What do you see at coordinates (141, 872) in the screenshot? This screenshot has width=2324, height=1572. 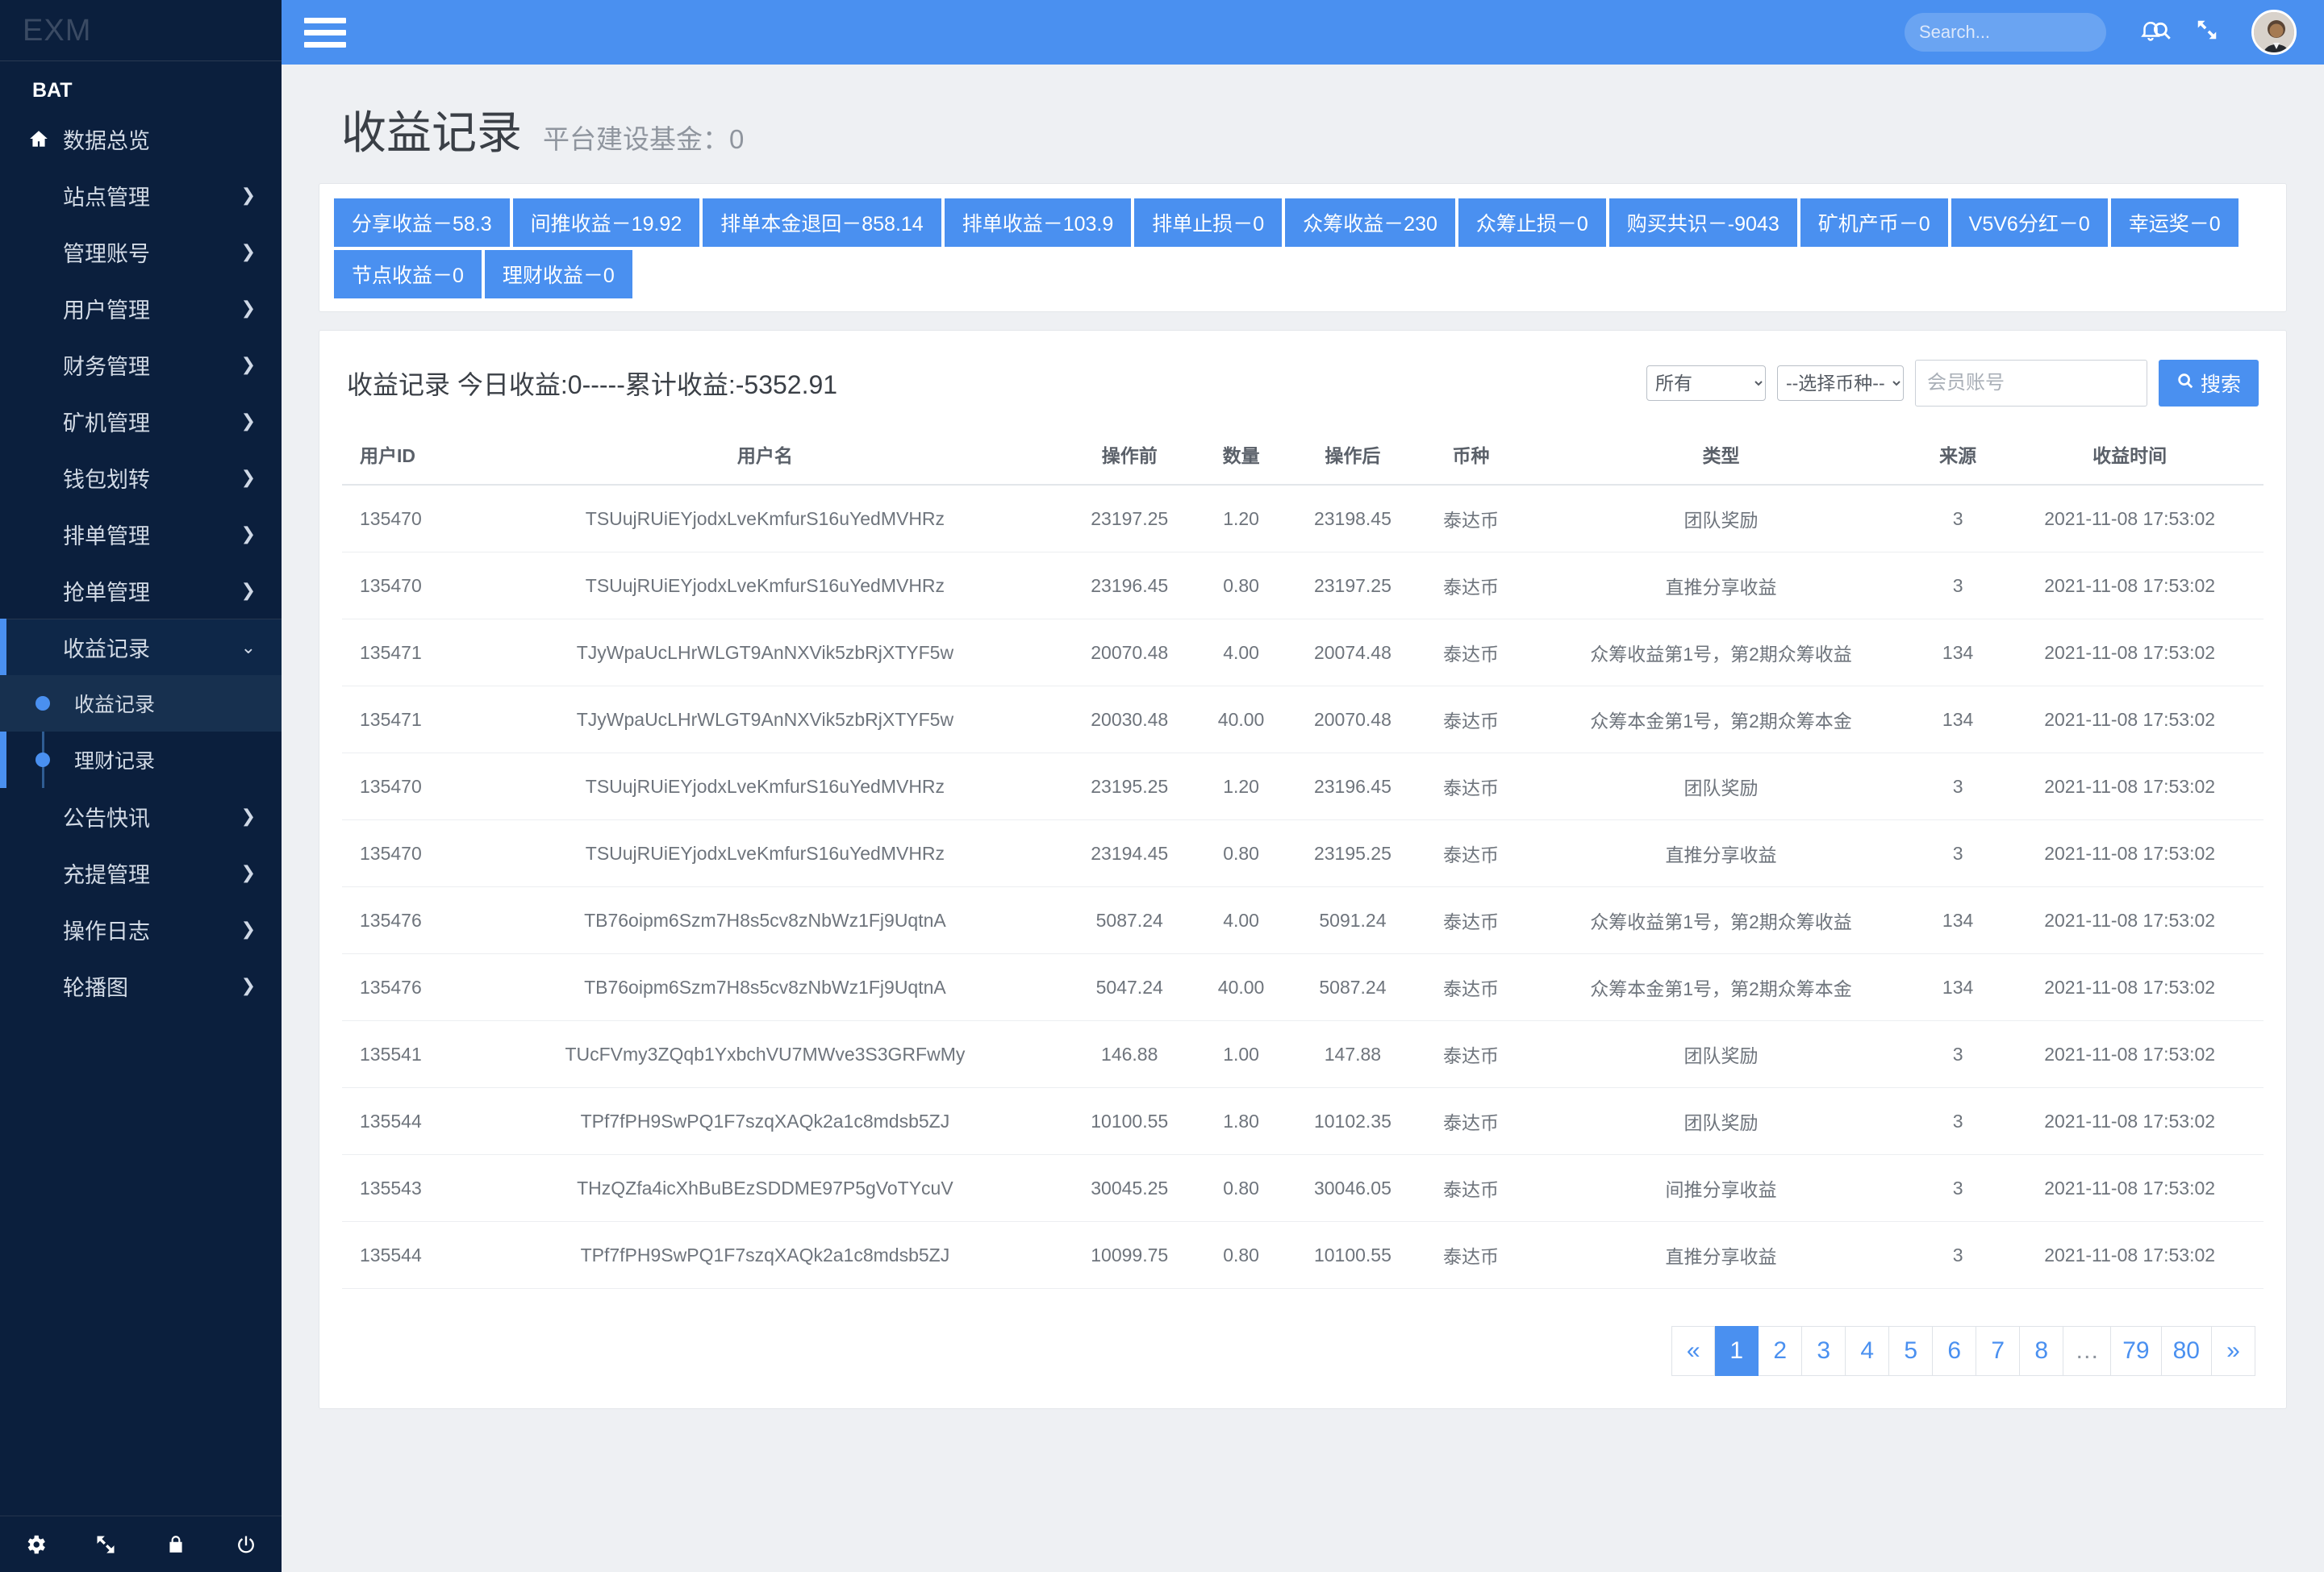 I see `sidebar-item-deposit-withdraw: 充提管理 ❯` at bounding box center [141, 872].